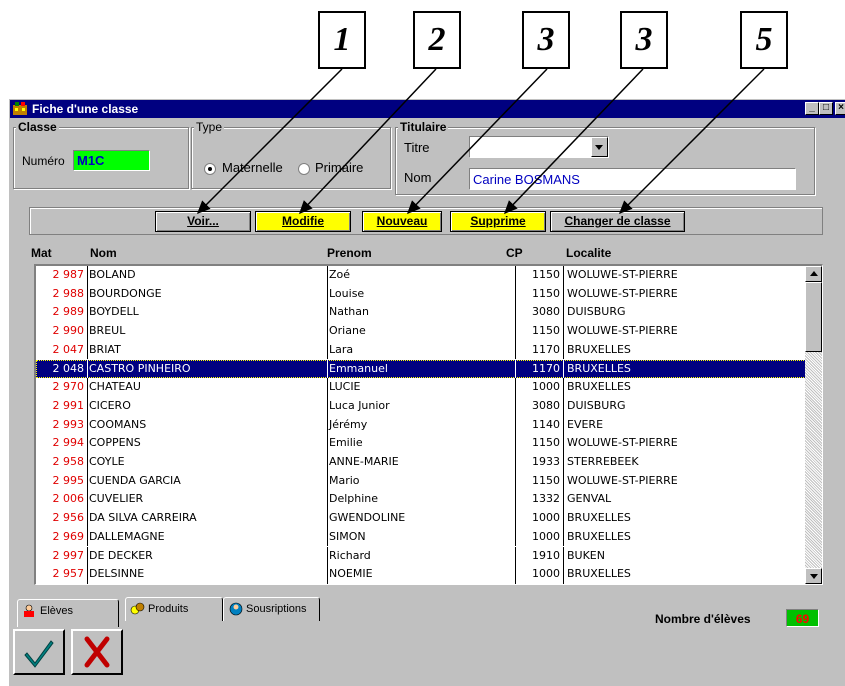  I want to click on table-row: 2 991 CICERO Luca Junior 3080 DUISBURG, so click(421, 406).